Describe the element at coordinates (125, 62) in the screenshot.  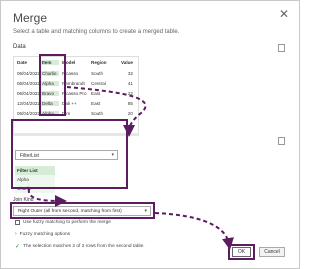
I see `column-header-value: Value` at that location.